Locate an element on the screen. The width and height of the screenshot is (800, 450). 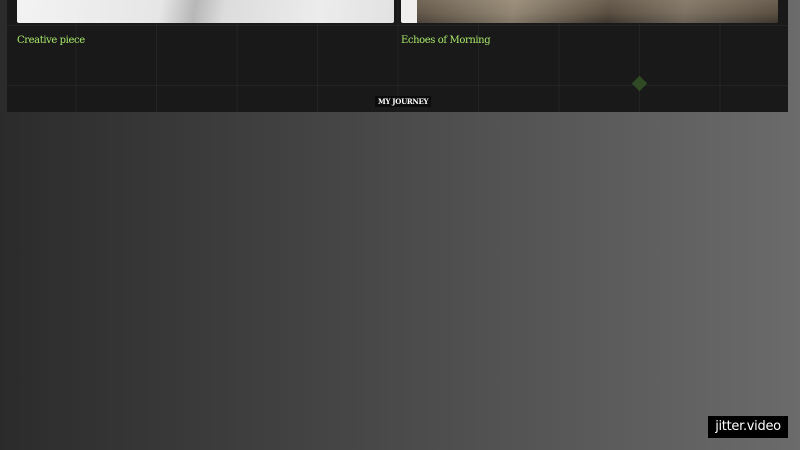
echoes-of-morning-thumbnail is located at coordinates (589, 11).